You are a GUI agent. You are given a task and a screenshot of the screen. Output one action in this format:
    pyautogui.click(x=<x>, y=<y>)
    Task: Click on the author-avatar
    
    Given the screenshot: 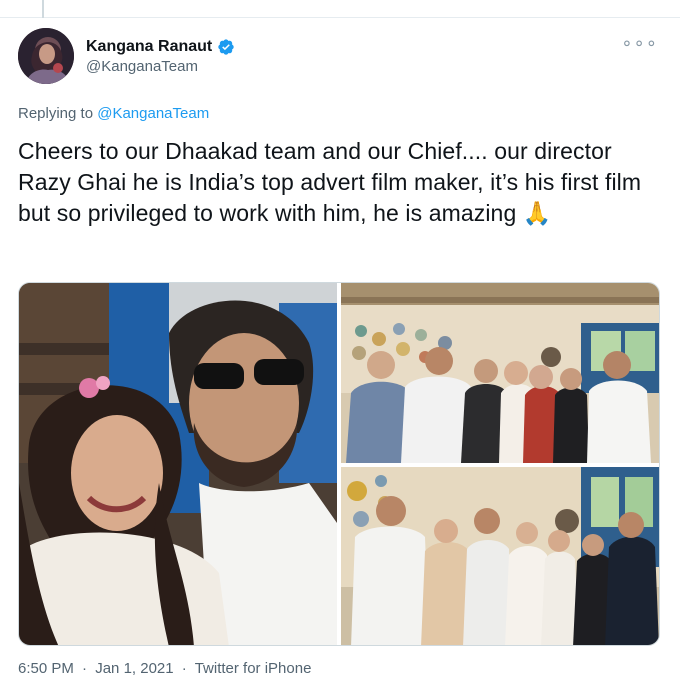 What is the action you would take?
    pyautogui.click(x=46, y=56)
    